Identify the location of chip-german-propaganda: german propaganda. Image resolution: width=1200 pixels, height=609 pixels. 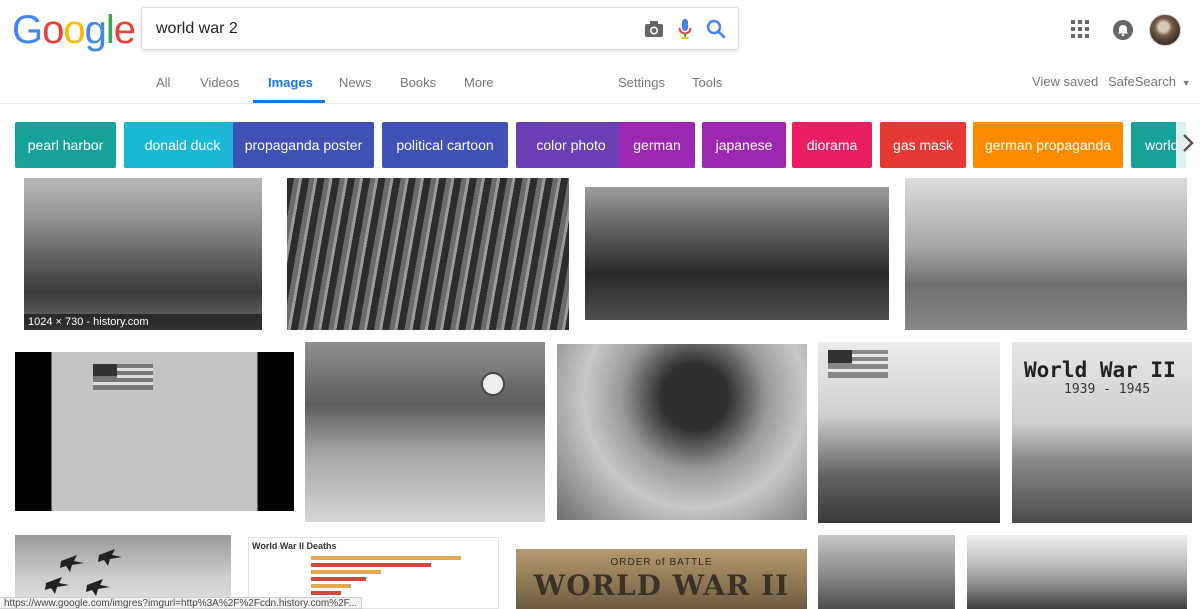
(1048, 145).